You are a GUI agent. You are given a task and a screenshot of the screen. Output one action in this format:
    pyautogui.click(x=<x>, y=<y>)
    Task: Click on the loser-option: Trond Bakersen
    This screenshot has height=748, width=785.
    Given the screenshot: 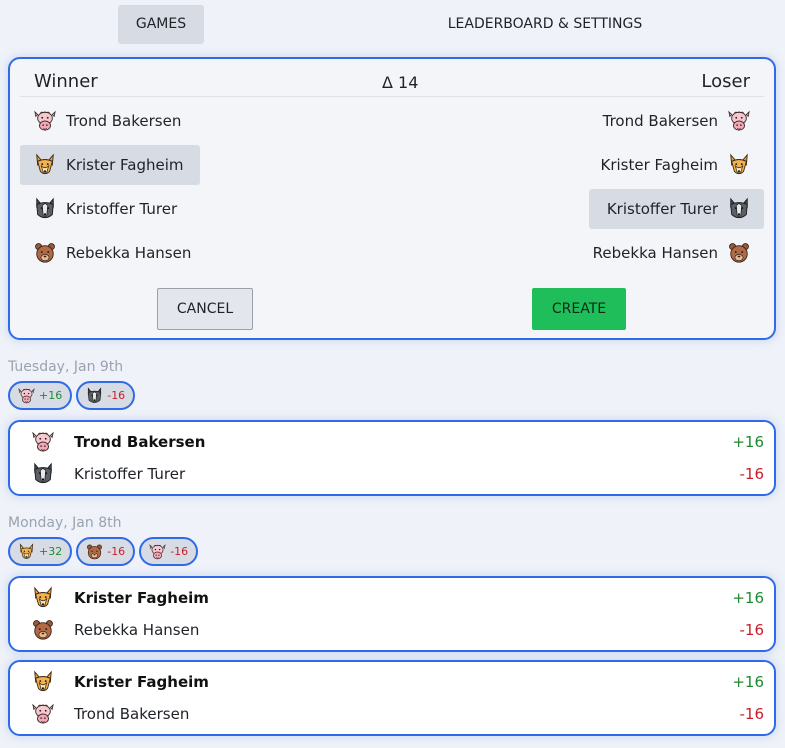 What is the action you would take?
    pyautogui.click(x=683, y=121)
    